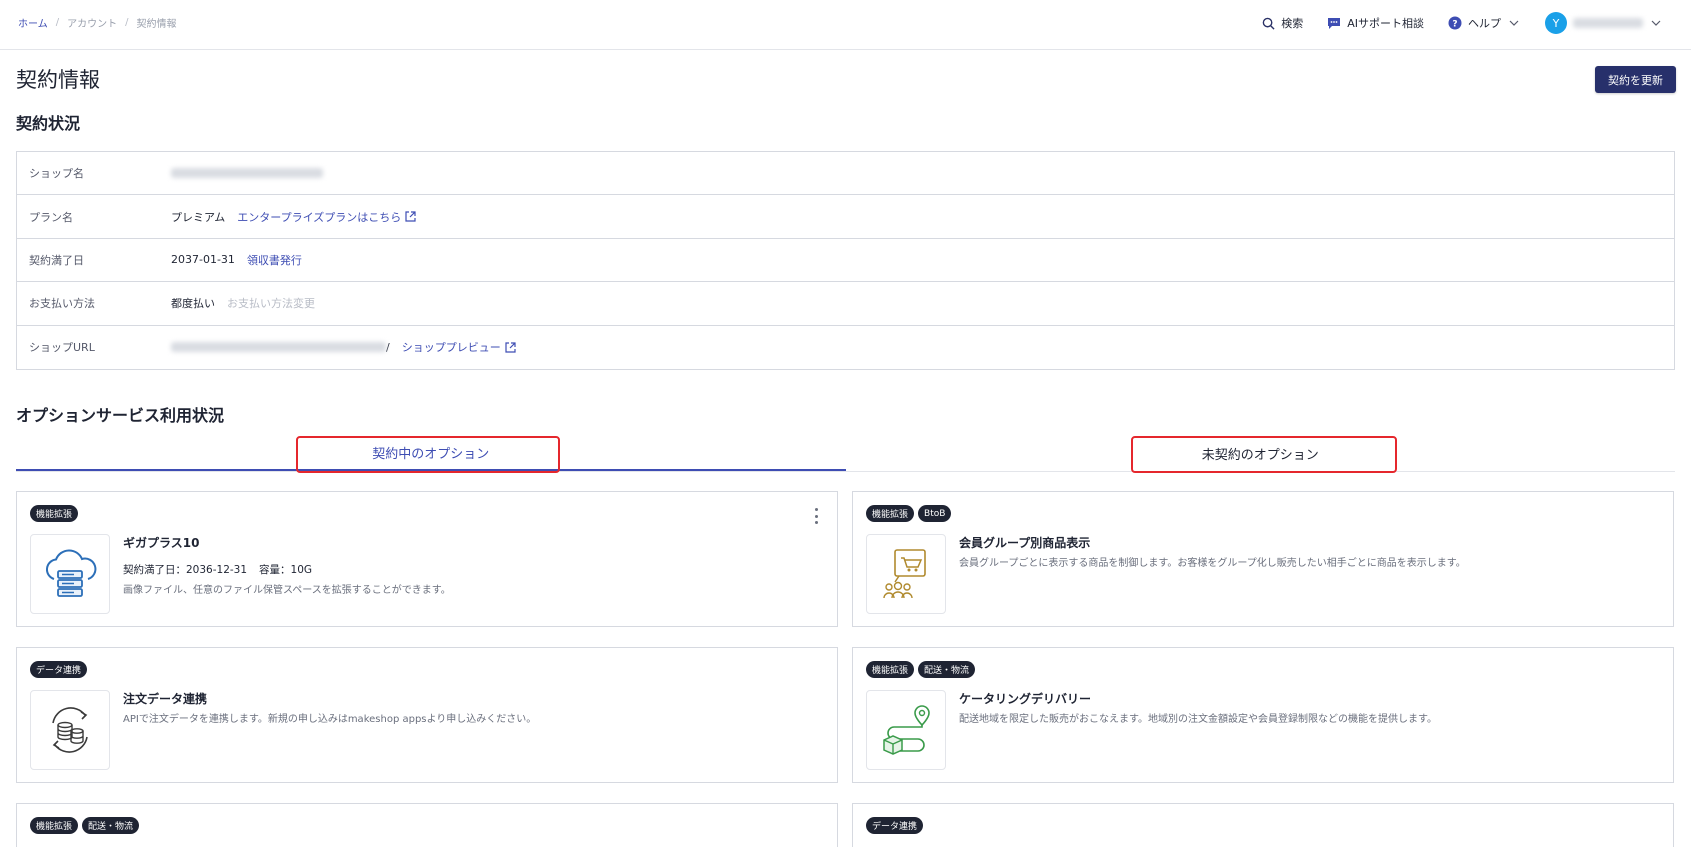 This screenshot has height=847, width=1691. I want to click on top-bar: ホーム / アカウント / 契約情報 検索 AIサポート相談 ? ヘルプ Y, so click(845, 25).